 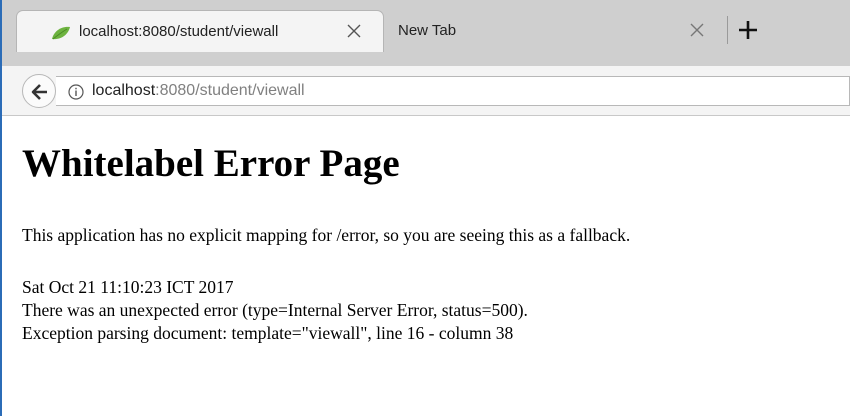 I want to click on spring-leaf-icon, so click(x=61, y=33).